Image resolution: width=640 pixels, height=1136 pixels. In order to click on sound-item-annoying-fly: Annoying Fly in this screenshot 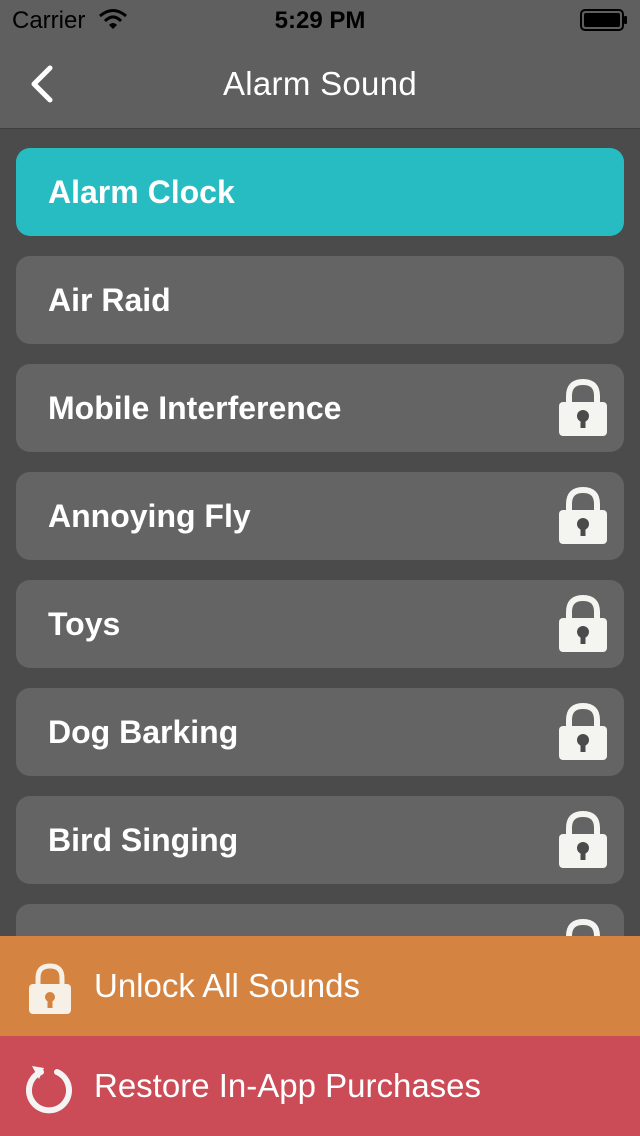, I will do `click(320, 516)`.